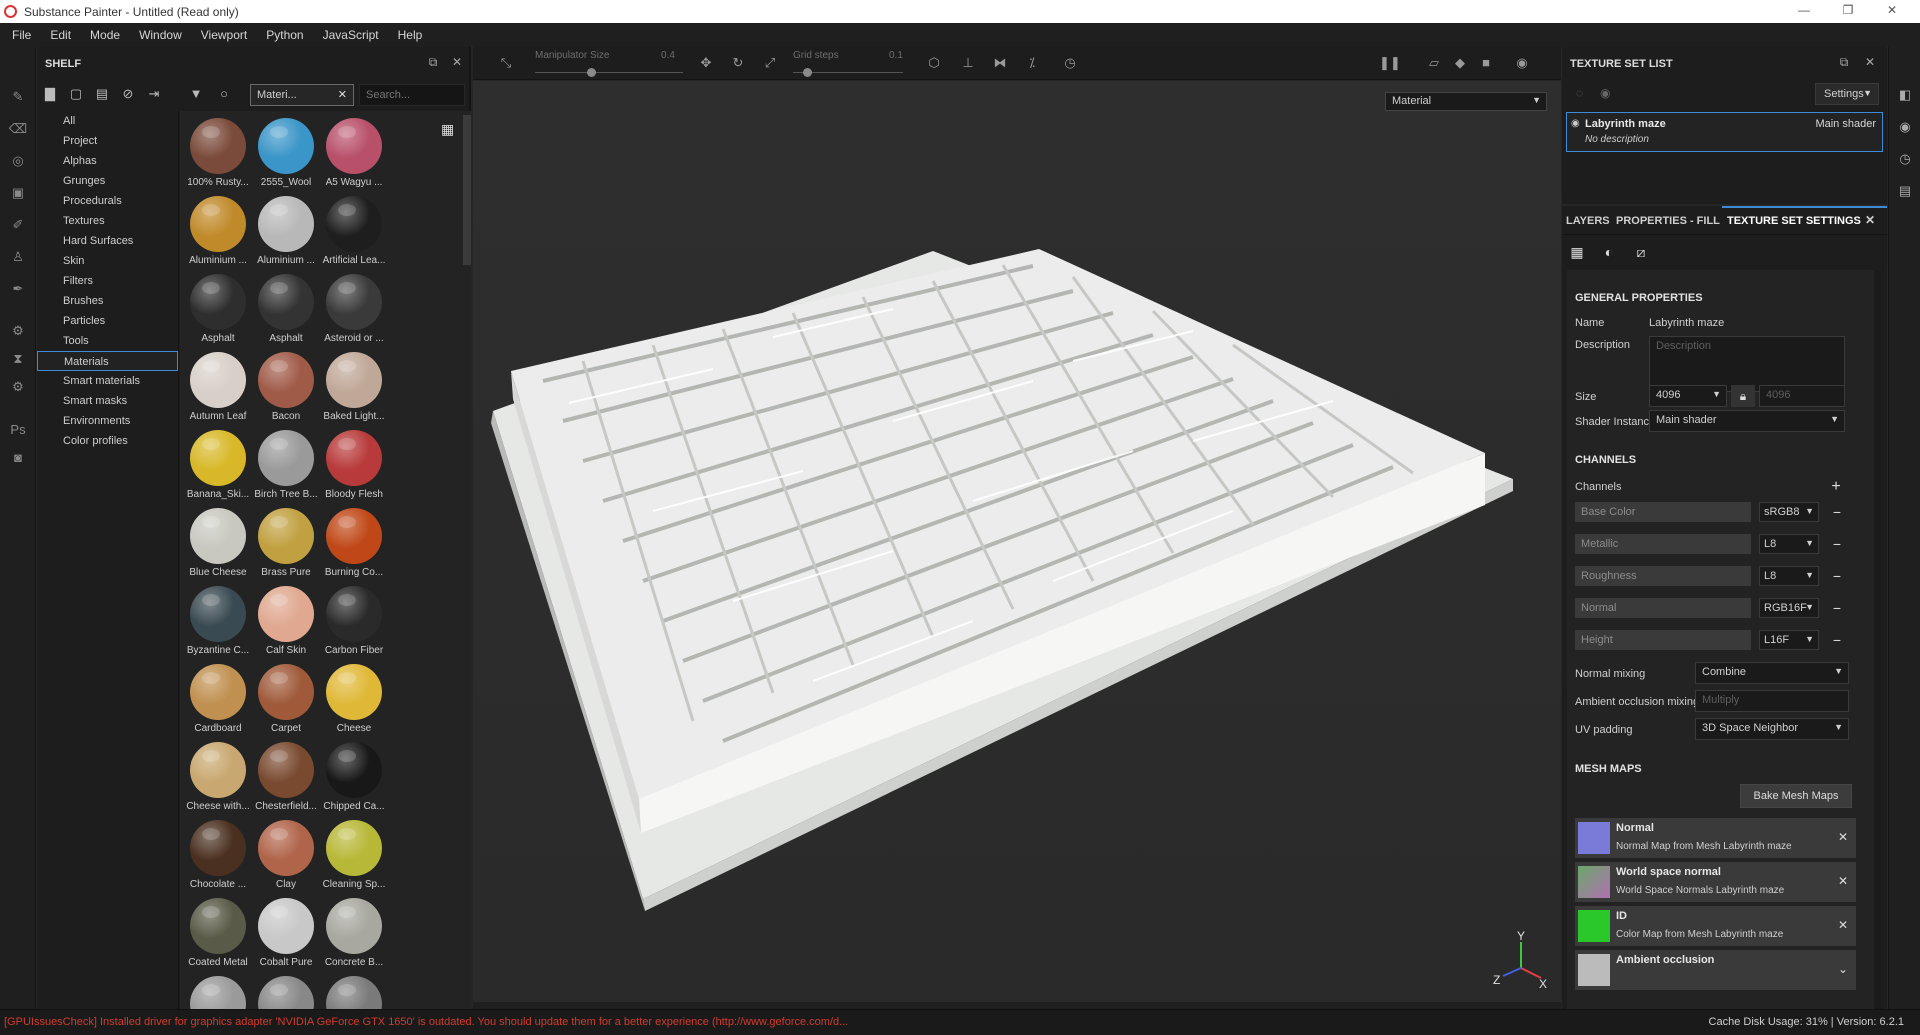 Image resolution: width=1920 pixels, height=1035 pixels. Describe the element at coordinates (286, 545) in the screenshot. I see `material-item: Brass Pure` at that location.